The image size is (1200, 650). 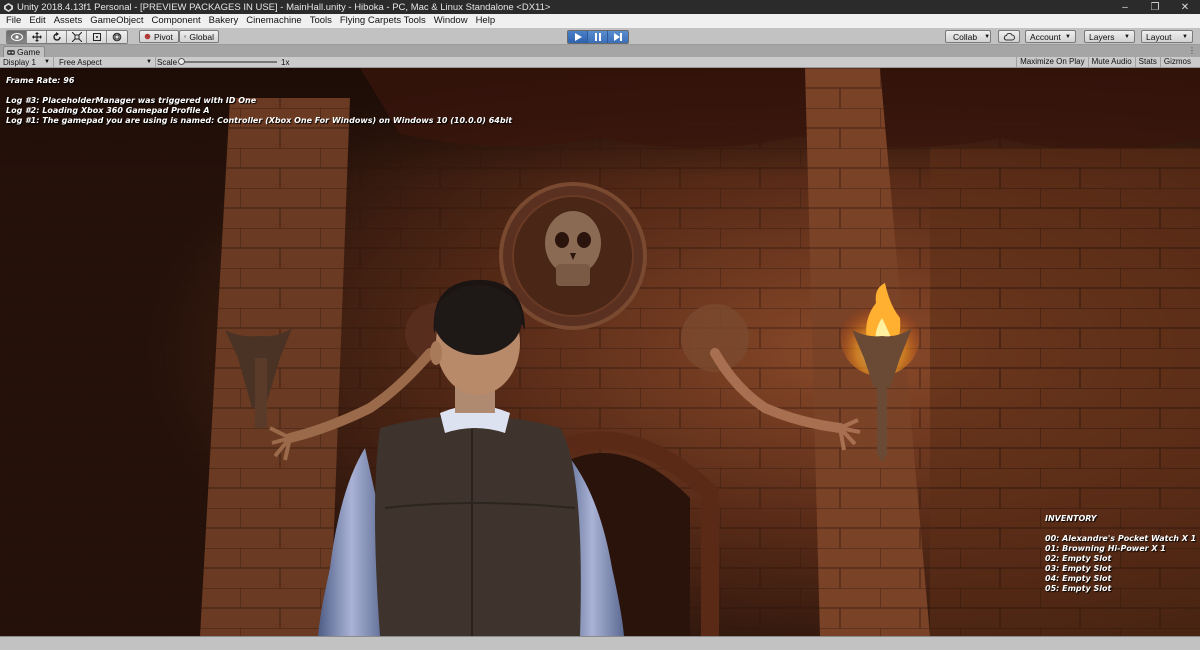 I want to click on menu-help: Help, so click(x=486, y=21).